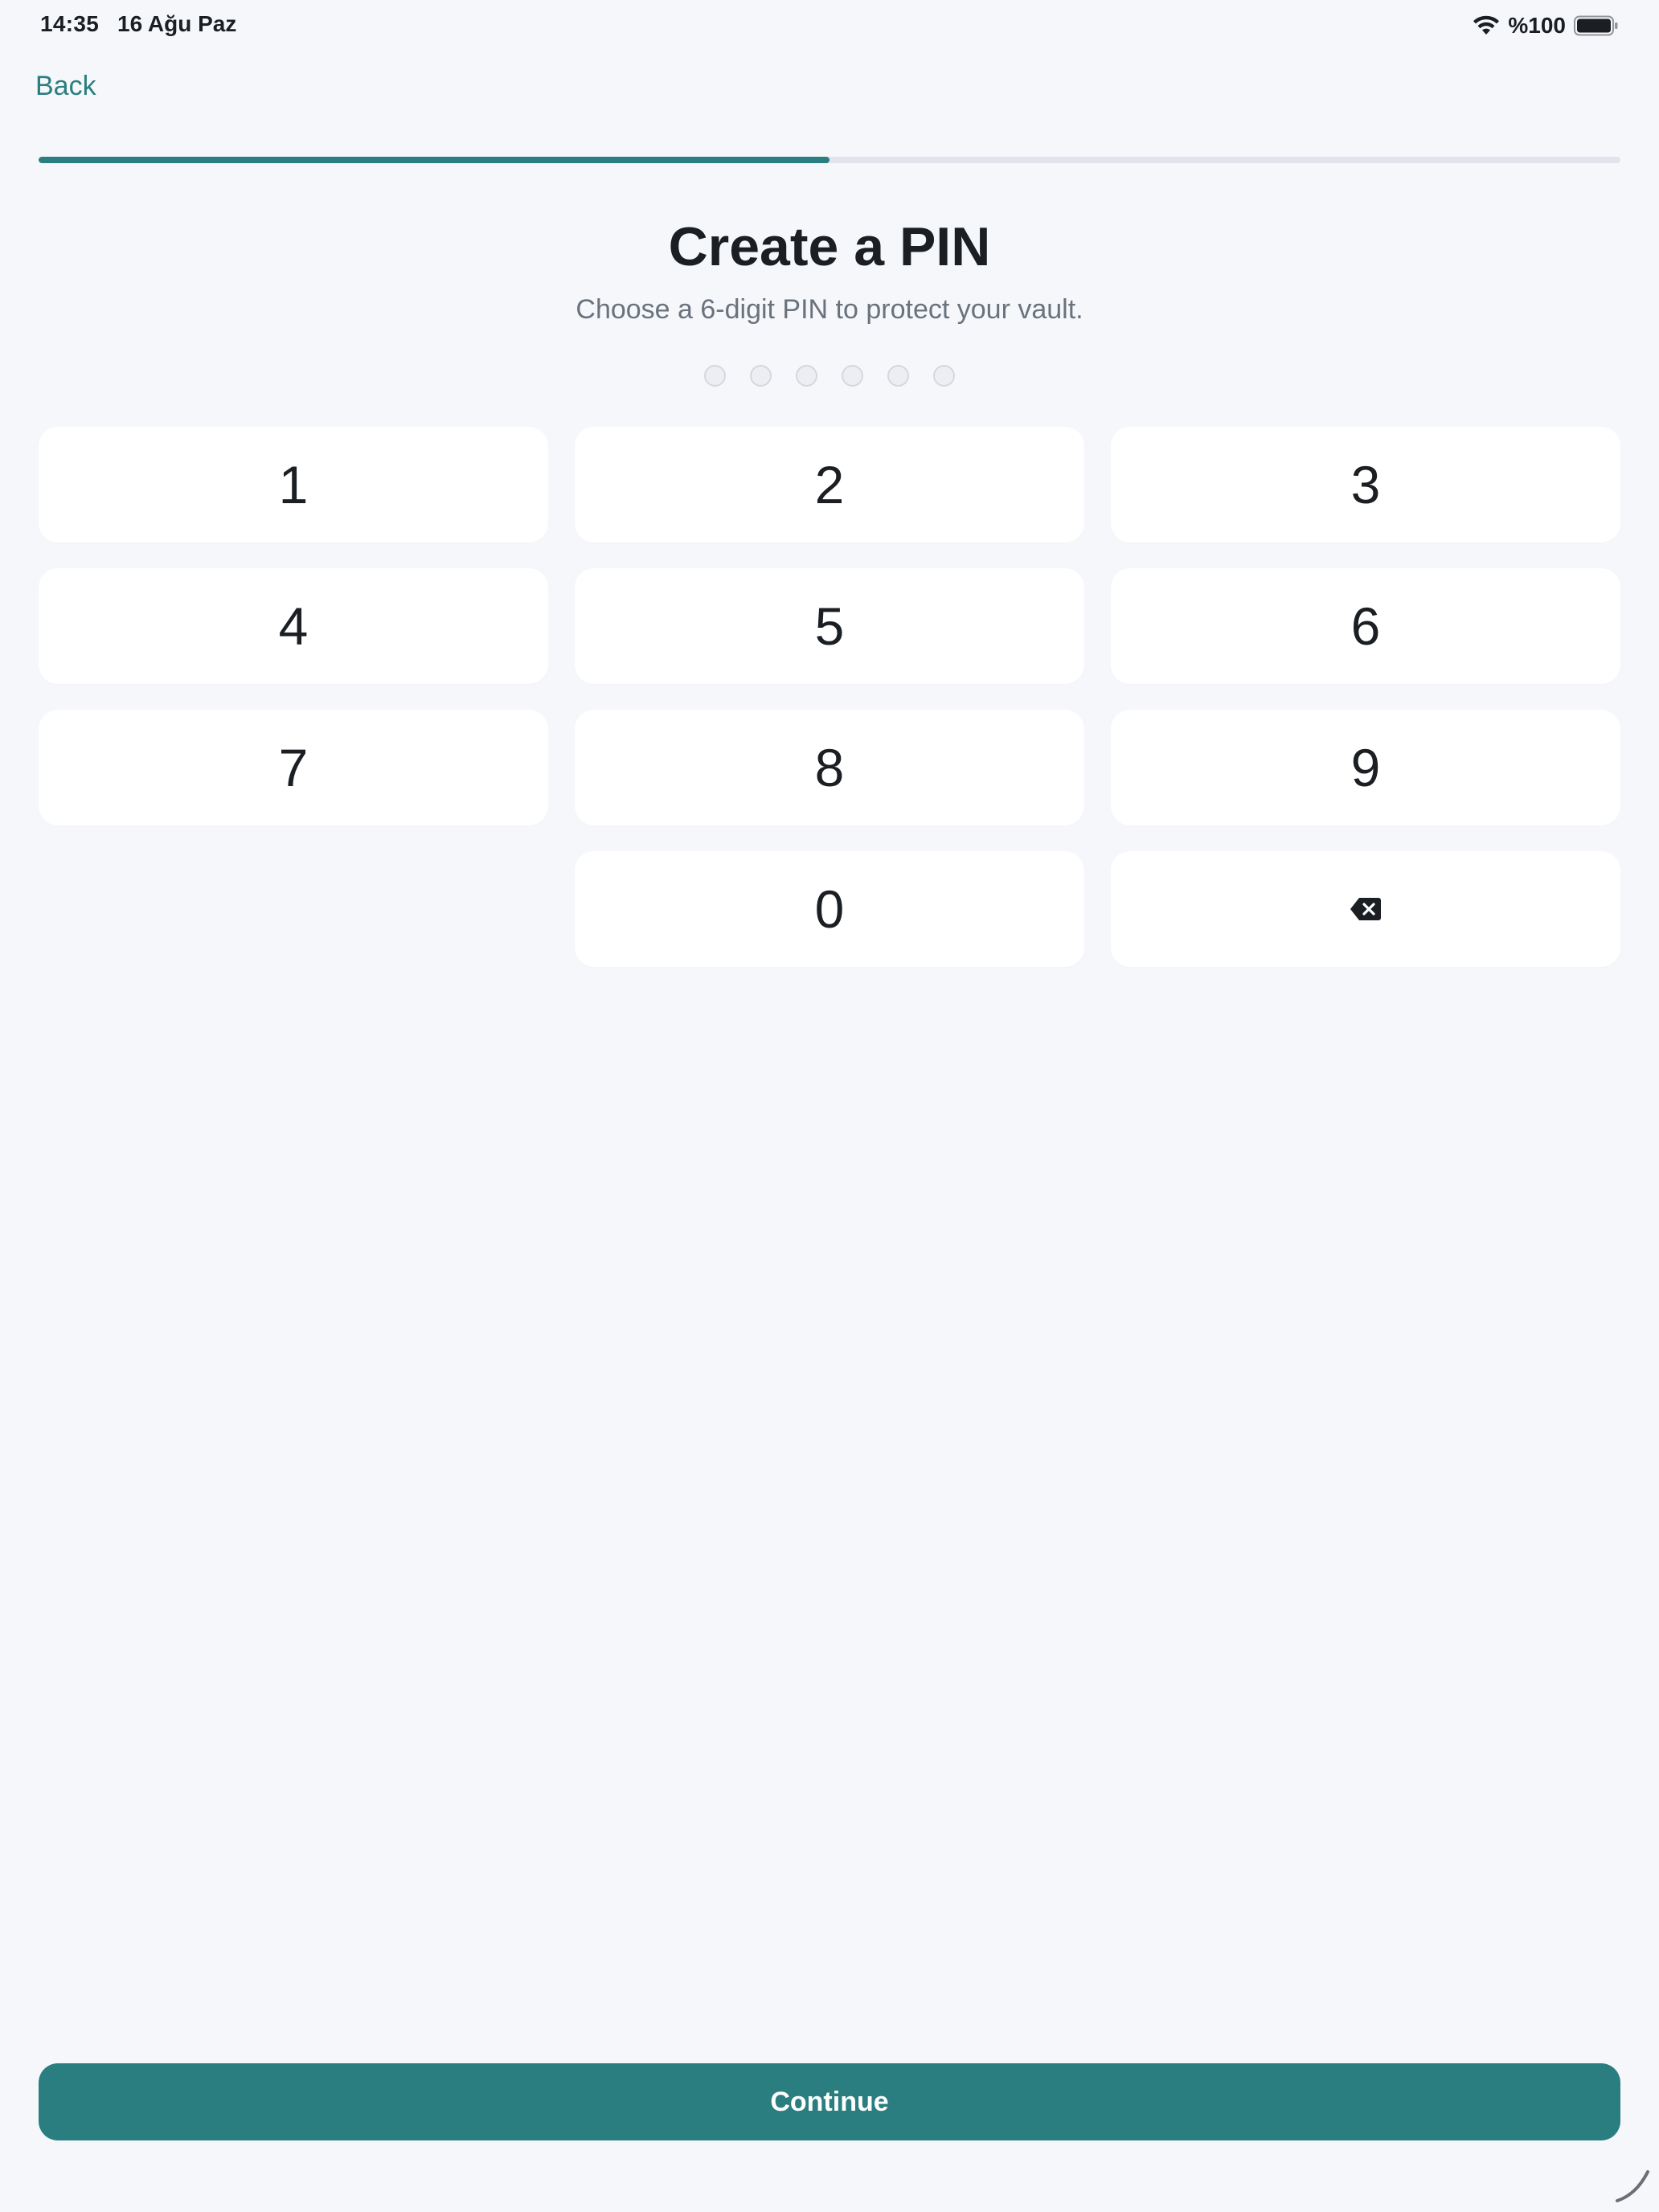  Describe the element at coordinates (1596, 25) in the screenshot. I see `battery-full-icon` at that location.